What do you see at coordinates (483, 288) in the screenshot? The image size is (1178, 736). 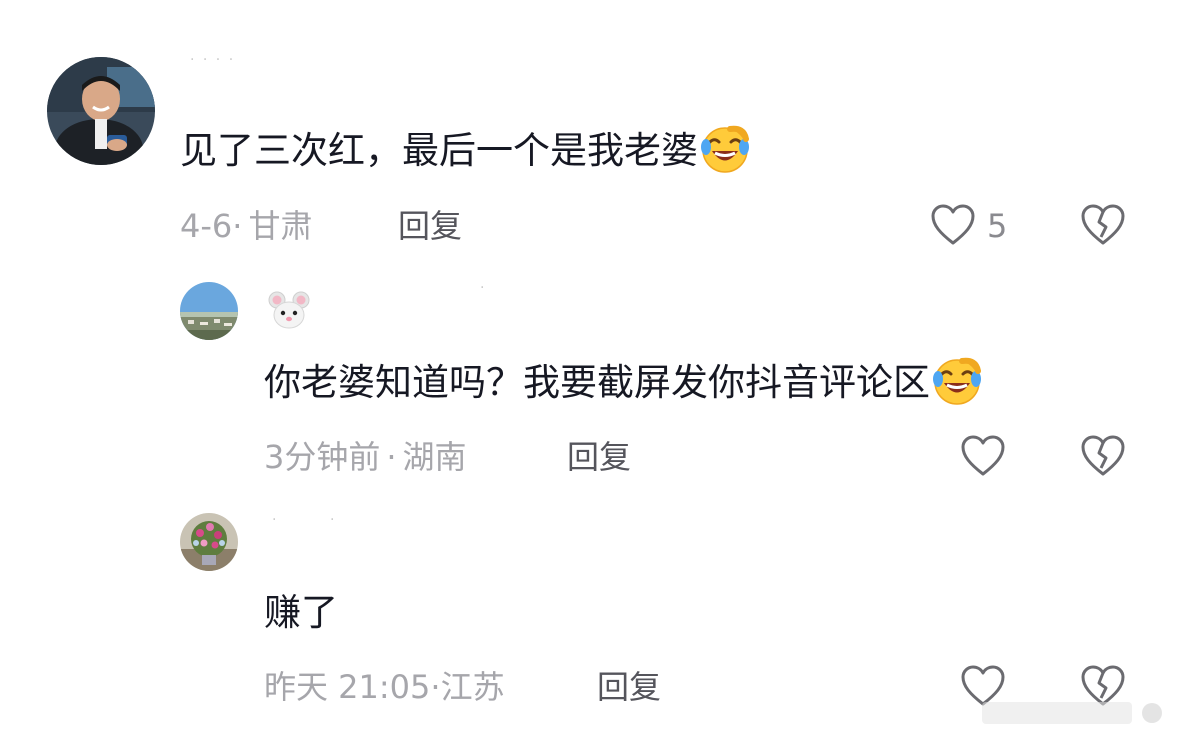 I see `username: ·` at bounding box center [483, 288].